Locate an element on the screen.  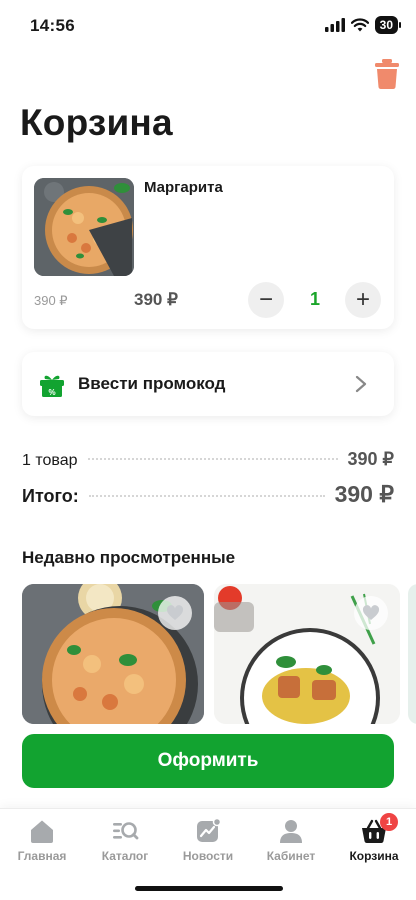
trash-icon is located at coordinates (387, 74).